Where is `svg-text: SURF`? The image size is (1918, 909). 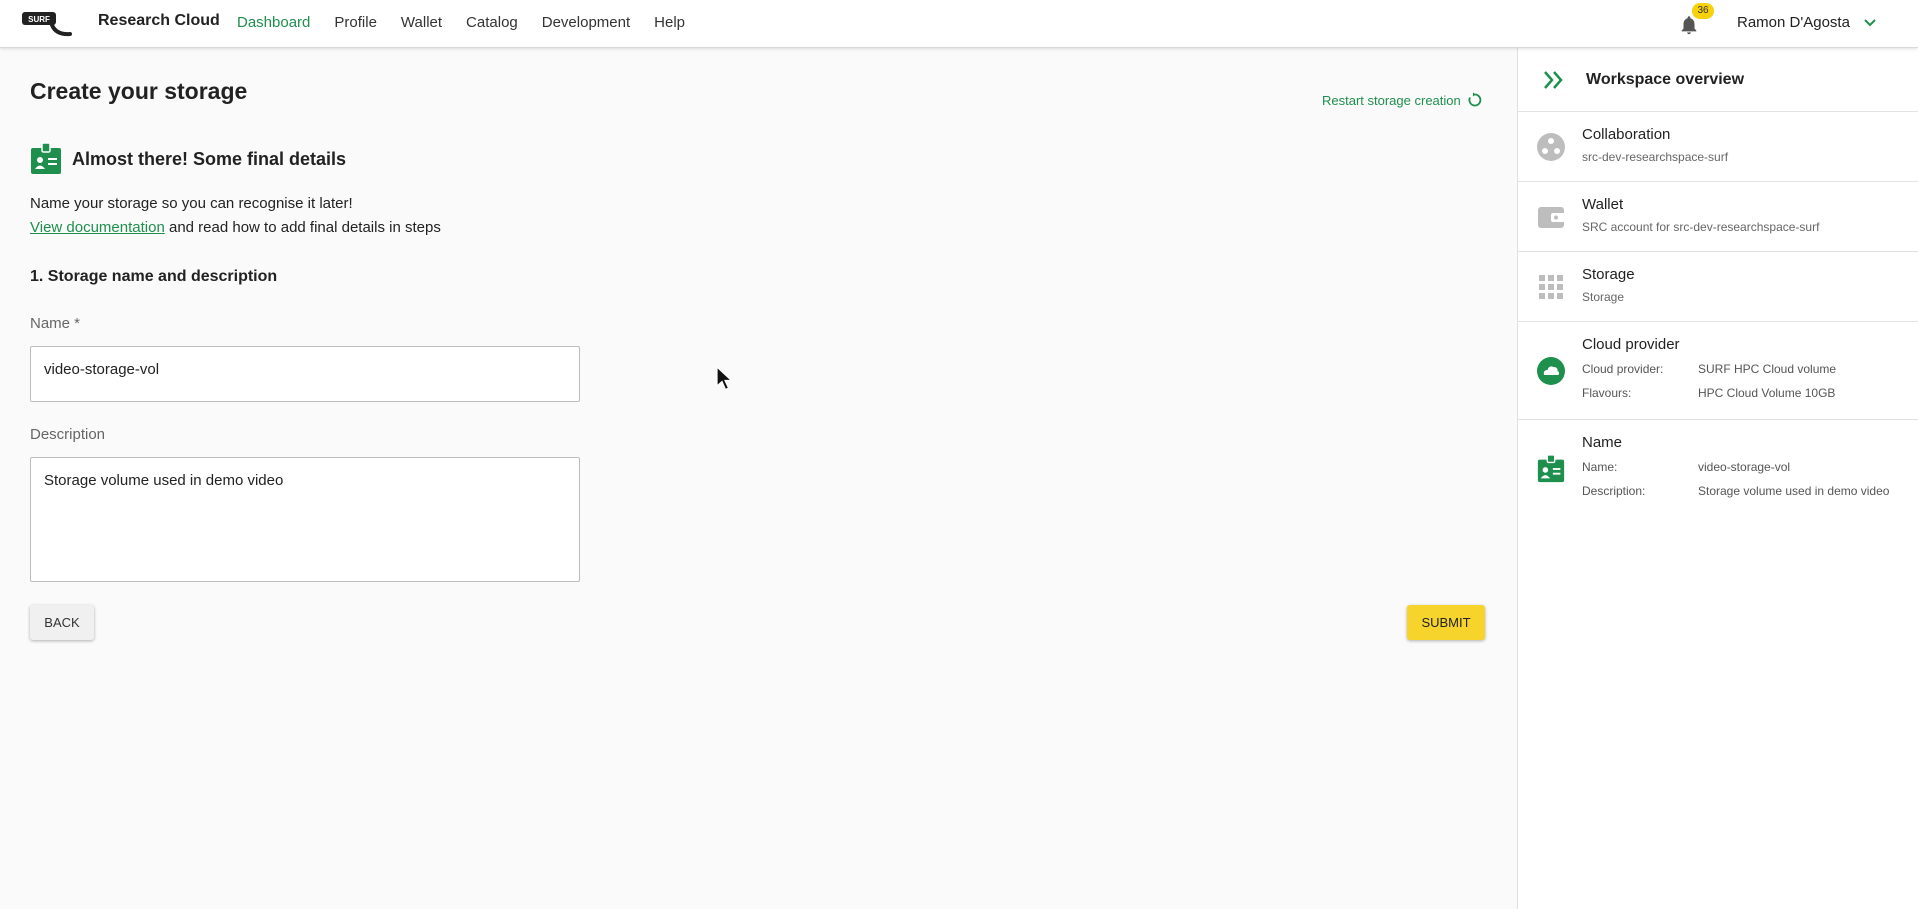
svg-text: SURF is located at coordinates (39, 19).